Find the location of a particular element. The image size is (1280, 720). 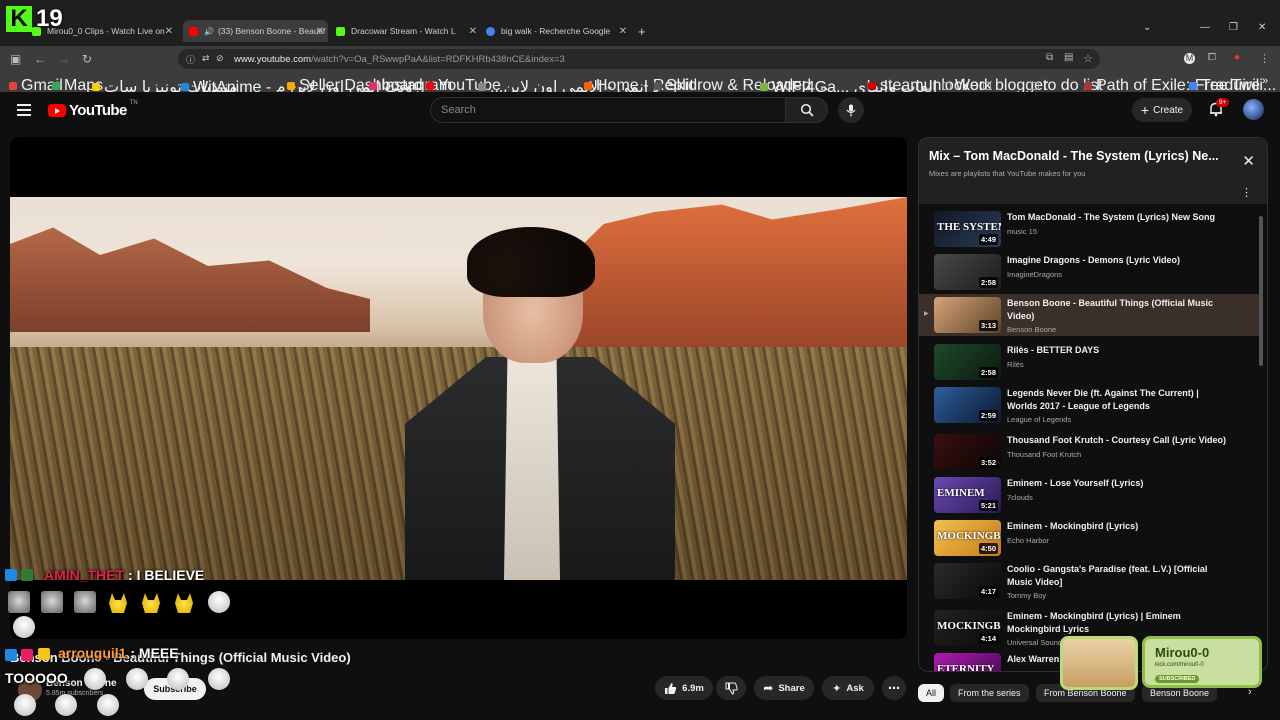

video-thumbnail: ETERNITY is located at coordinates (967, 662).